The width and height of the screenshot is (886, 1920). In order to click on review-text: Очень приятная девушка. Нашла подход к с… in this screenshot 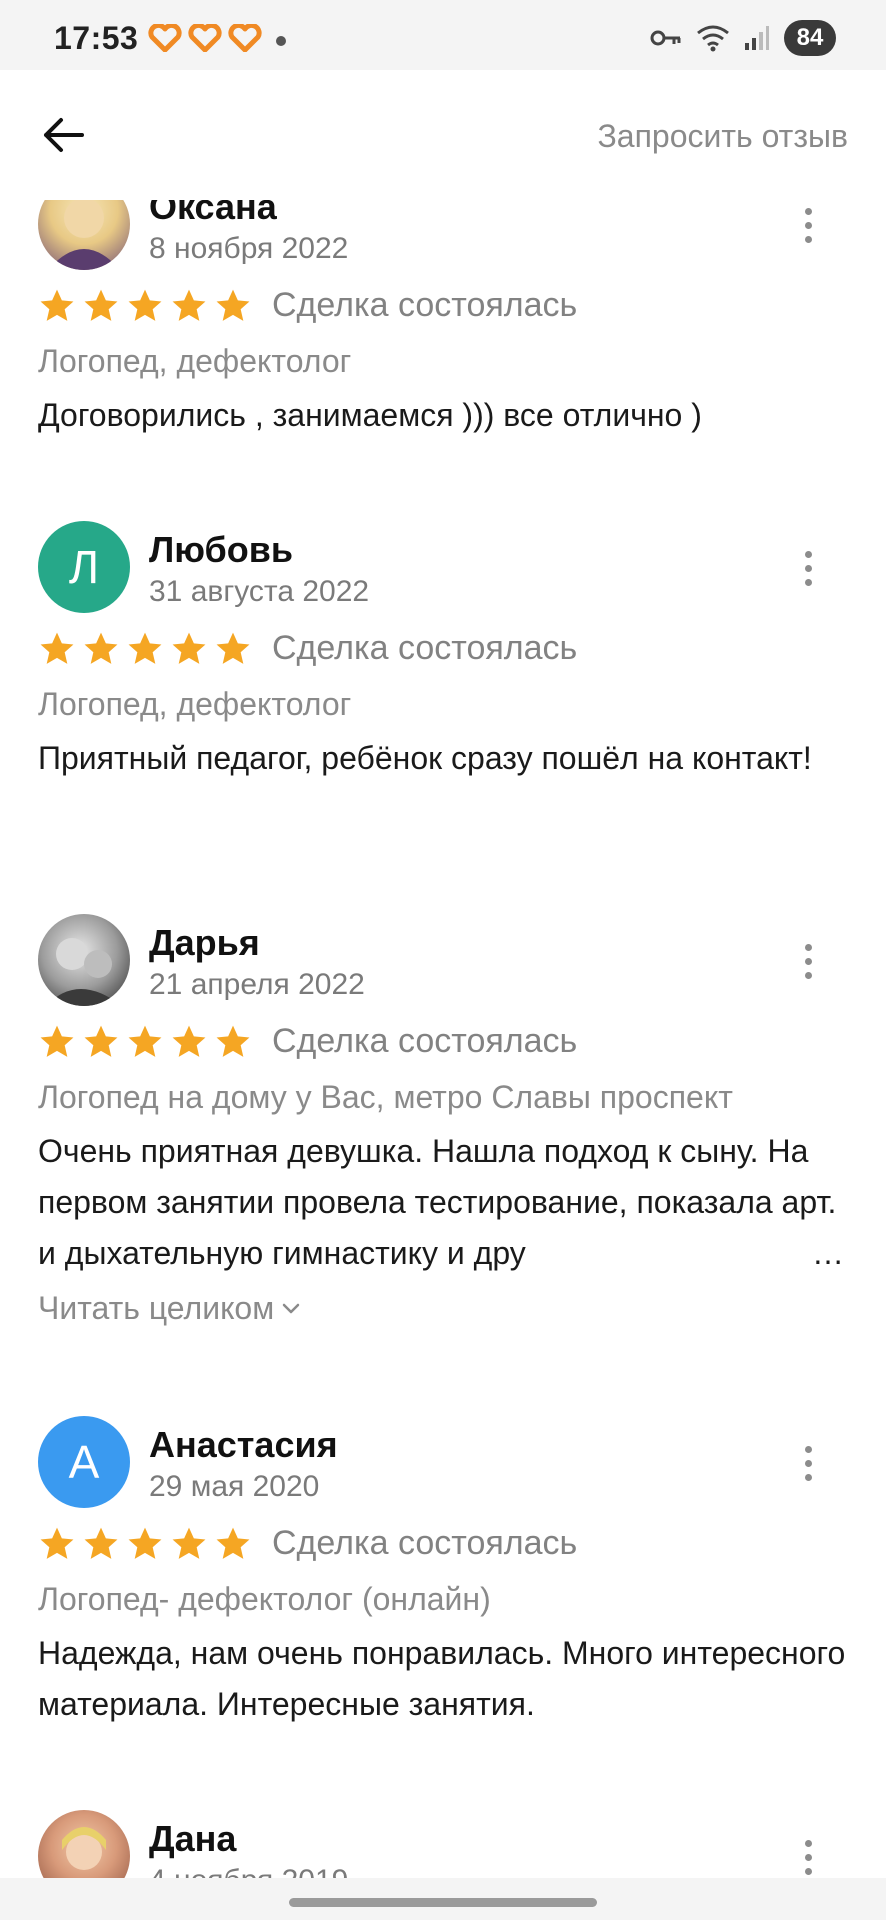, I will do `click(437, 1202)`.